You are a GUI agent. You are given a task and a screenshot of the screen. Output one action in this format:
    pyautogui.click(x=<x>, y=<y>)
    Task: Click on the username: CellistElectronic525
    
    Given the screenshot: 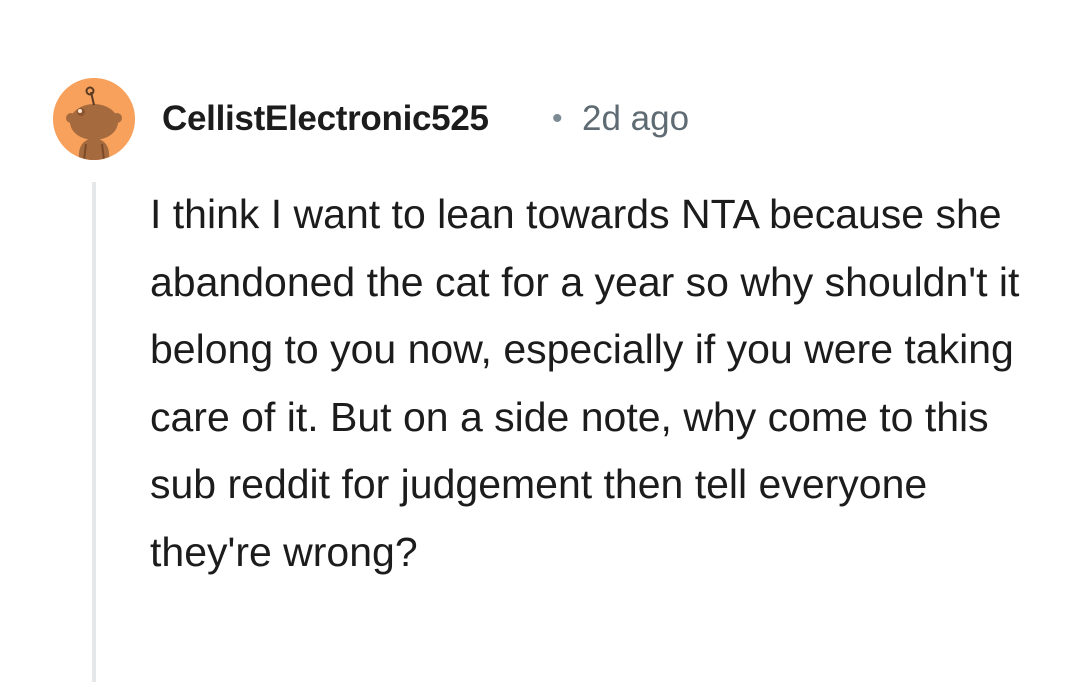 What is the action you would take?
    pyautogui.click(x=325, y=119)
    